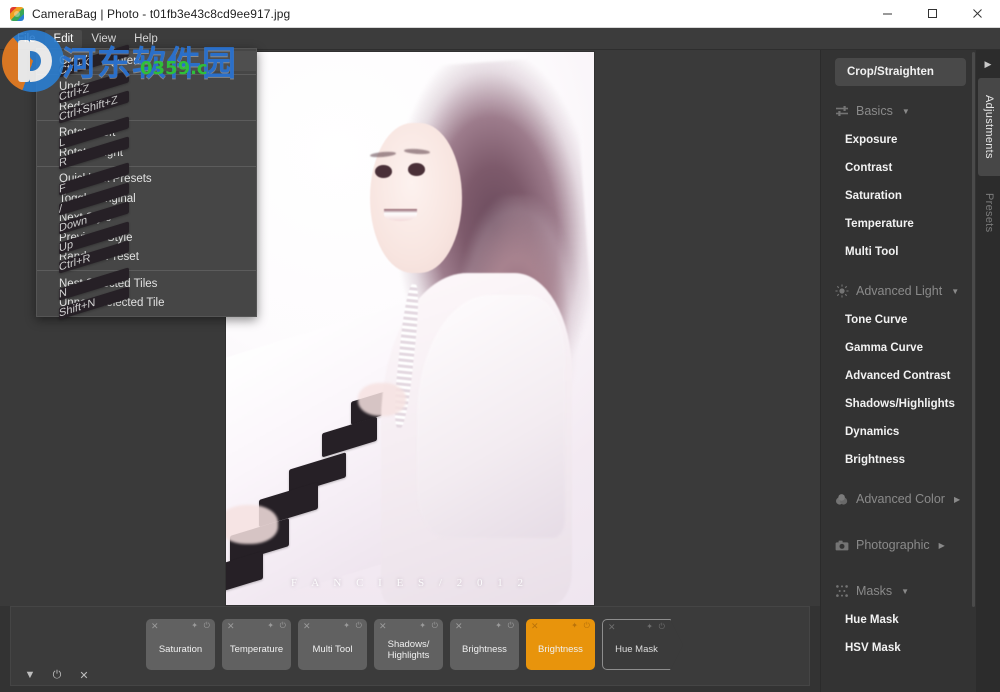 This screenshot has height=692, width=1000. What do you see at coordinates (146, 87) in the screenshot?
I see `menu-item-undo: Undo Ctrl+Z` at bounding box center [146, 87].